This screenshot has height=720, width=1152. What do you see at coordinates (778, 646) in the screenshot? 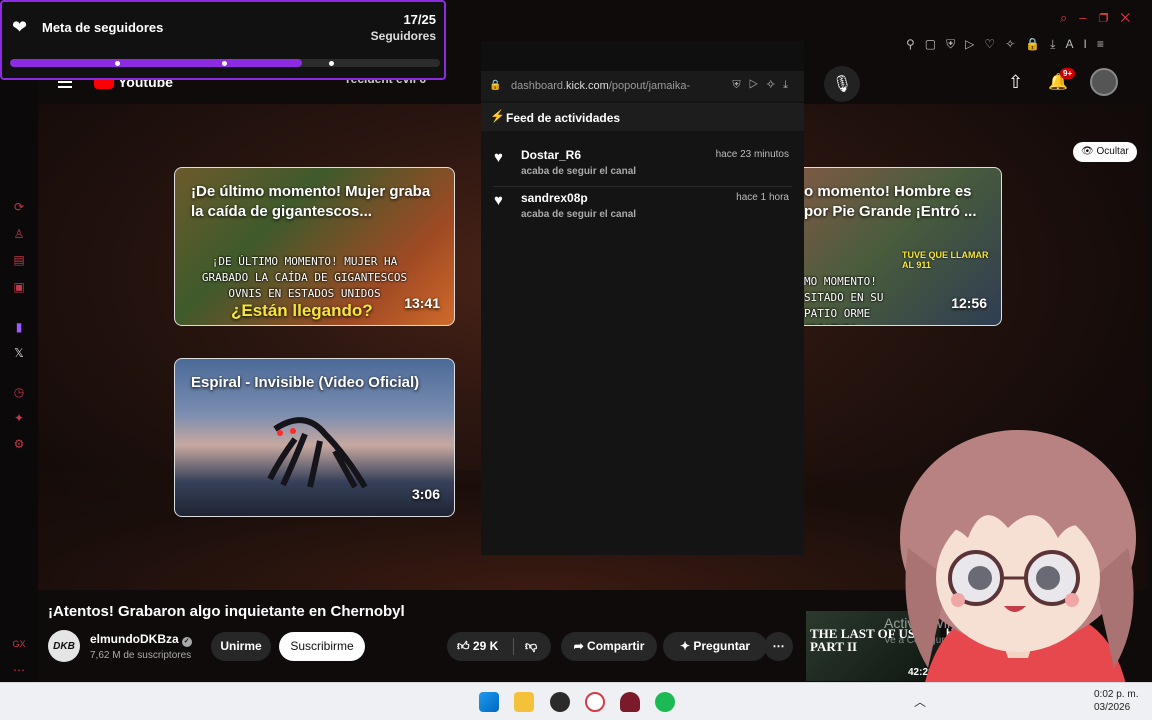
I see `more-actions-button: ⋯` at bounding box center [778, 646].